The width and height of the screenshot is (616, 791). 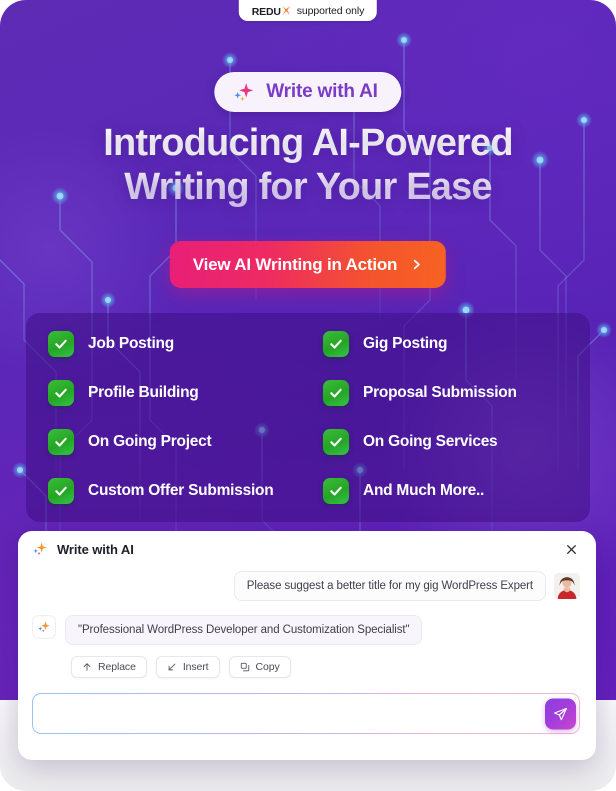 I want to click on feature-item: On Going Project, so click(x=170, y=442).